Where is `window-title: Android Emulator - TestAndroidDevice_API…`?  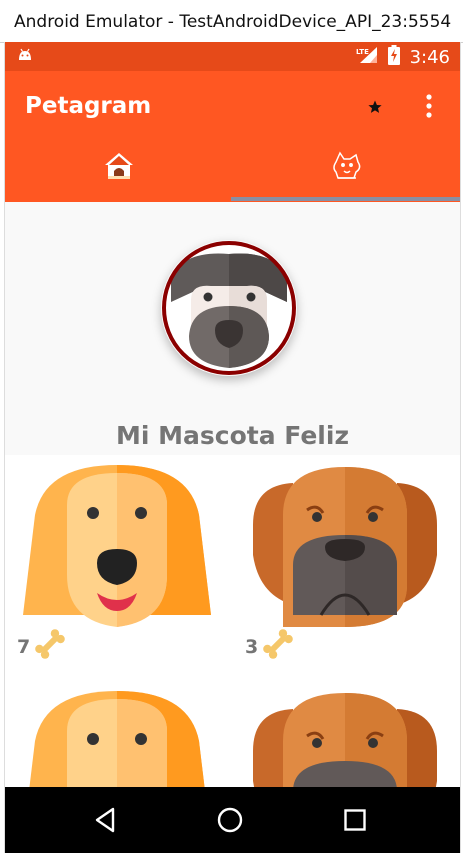 window-title: Android Emulator - TestAndroidDevice_API… is located at coordinates (233, 22).